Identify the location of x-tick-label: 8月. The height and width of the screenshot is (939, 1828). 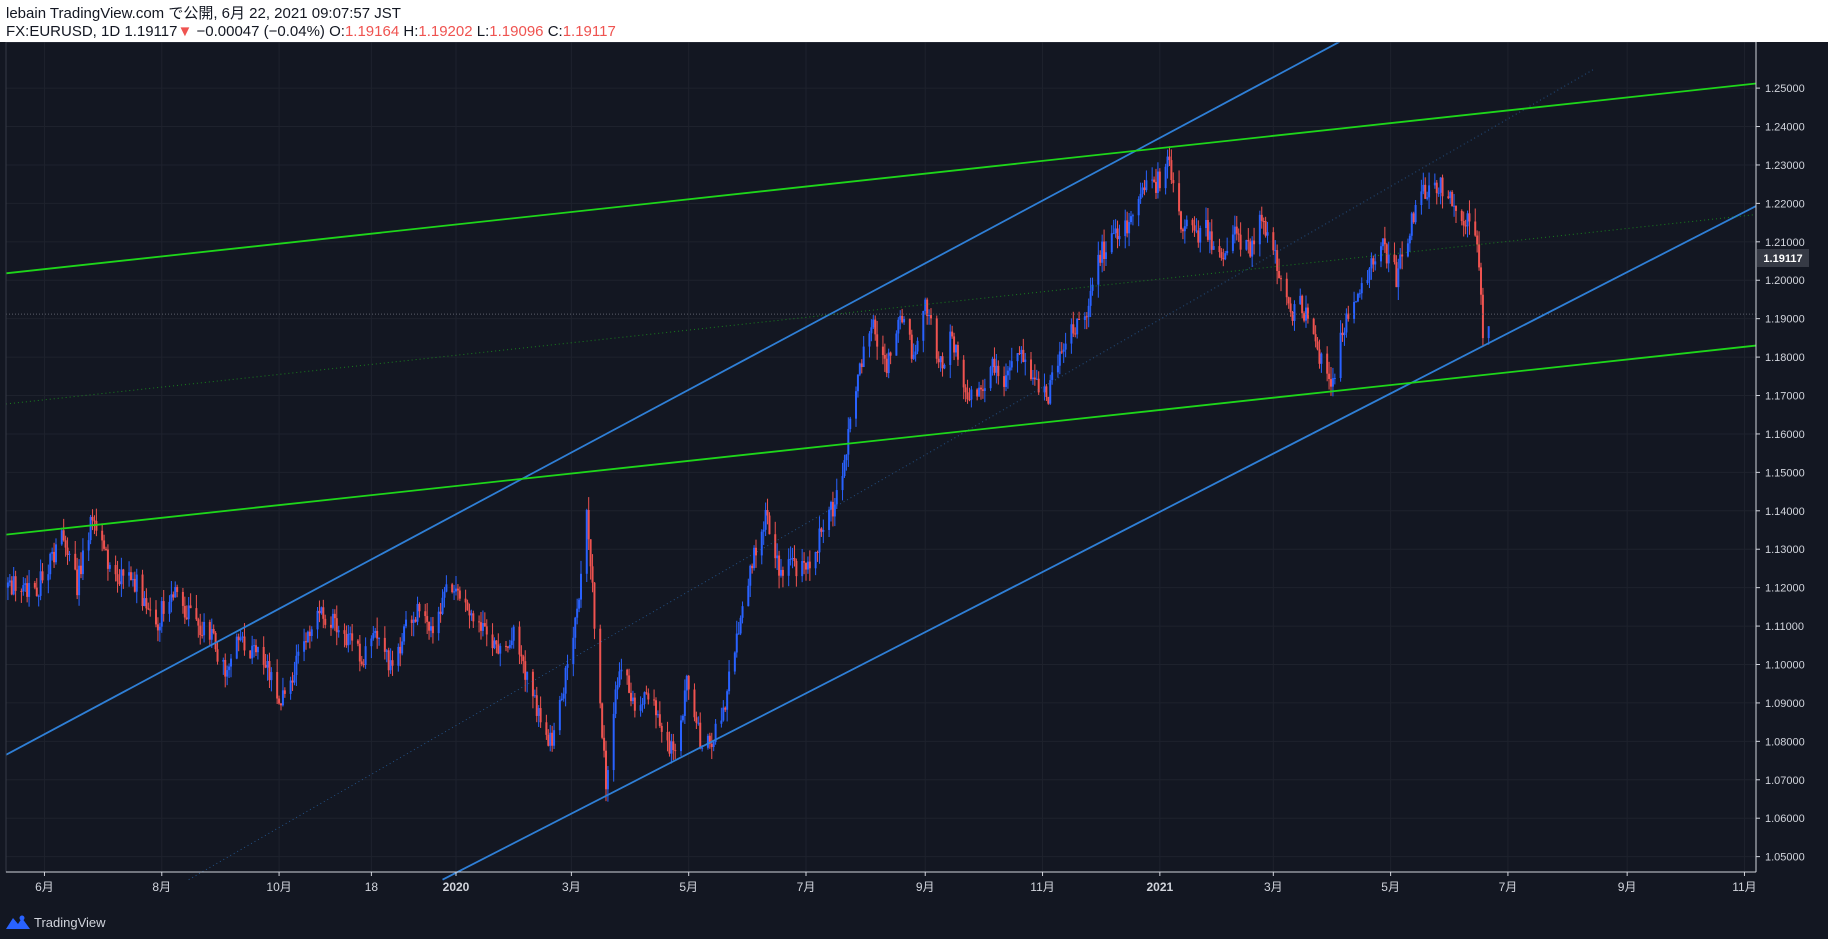
(161, 887).